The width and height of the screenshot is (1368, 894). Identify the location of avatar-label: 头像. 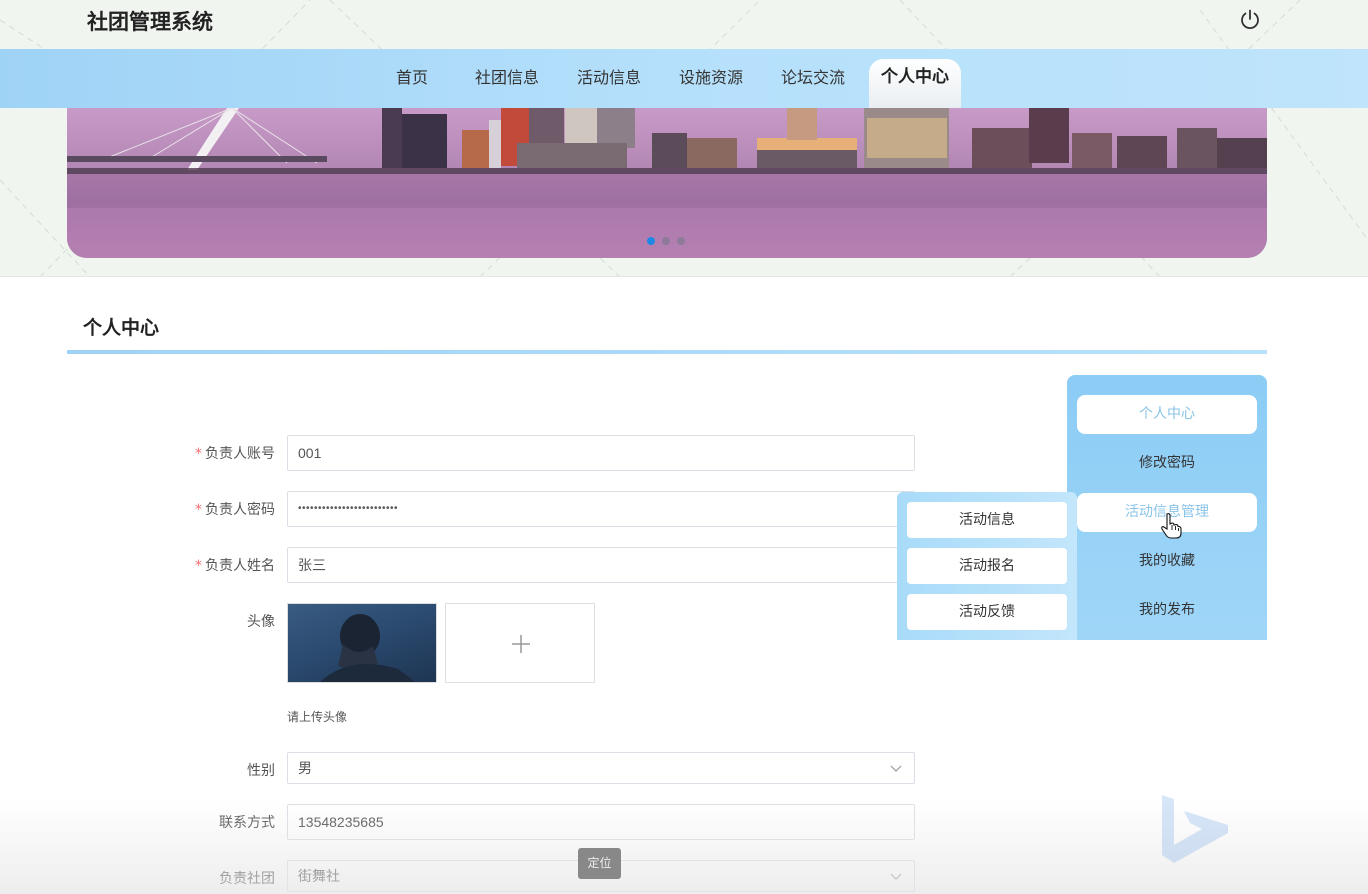
(261, 622).